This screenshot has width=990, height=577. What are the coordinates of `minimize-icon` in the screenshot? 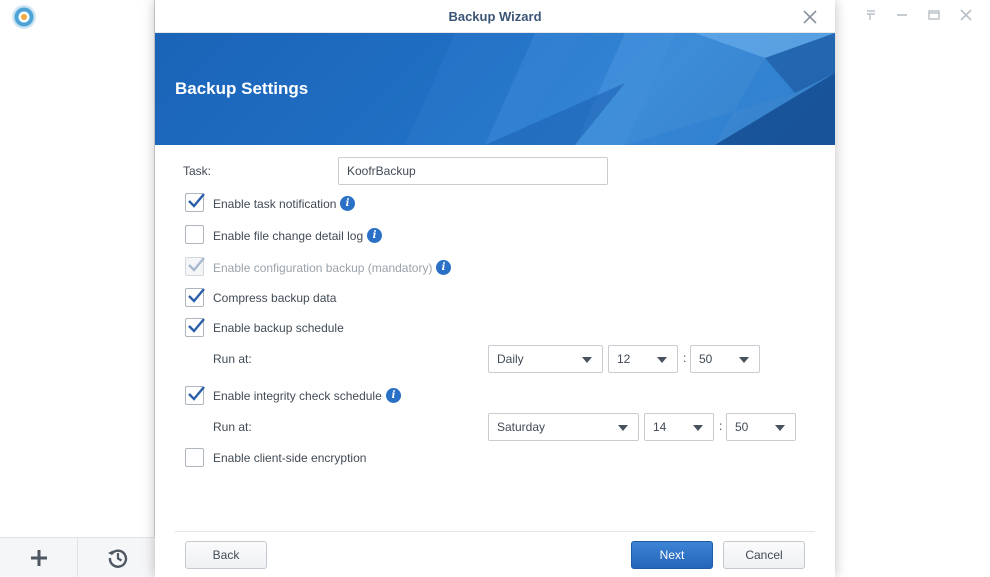 It's located at (902, 16).